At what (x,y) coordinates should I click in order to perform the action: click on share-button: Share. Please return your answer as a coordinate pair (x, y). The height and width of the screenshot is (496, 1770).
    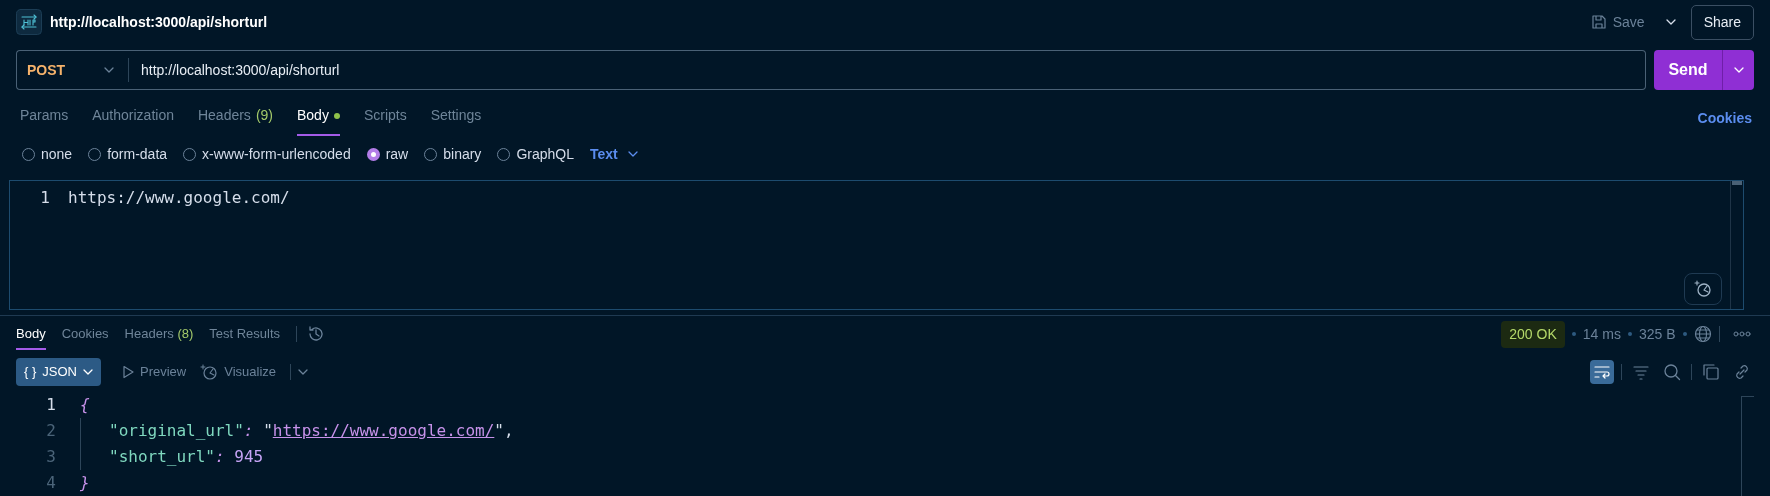
    Looking at the image, I should click on (1722, 22).